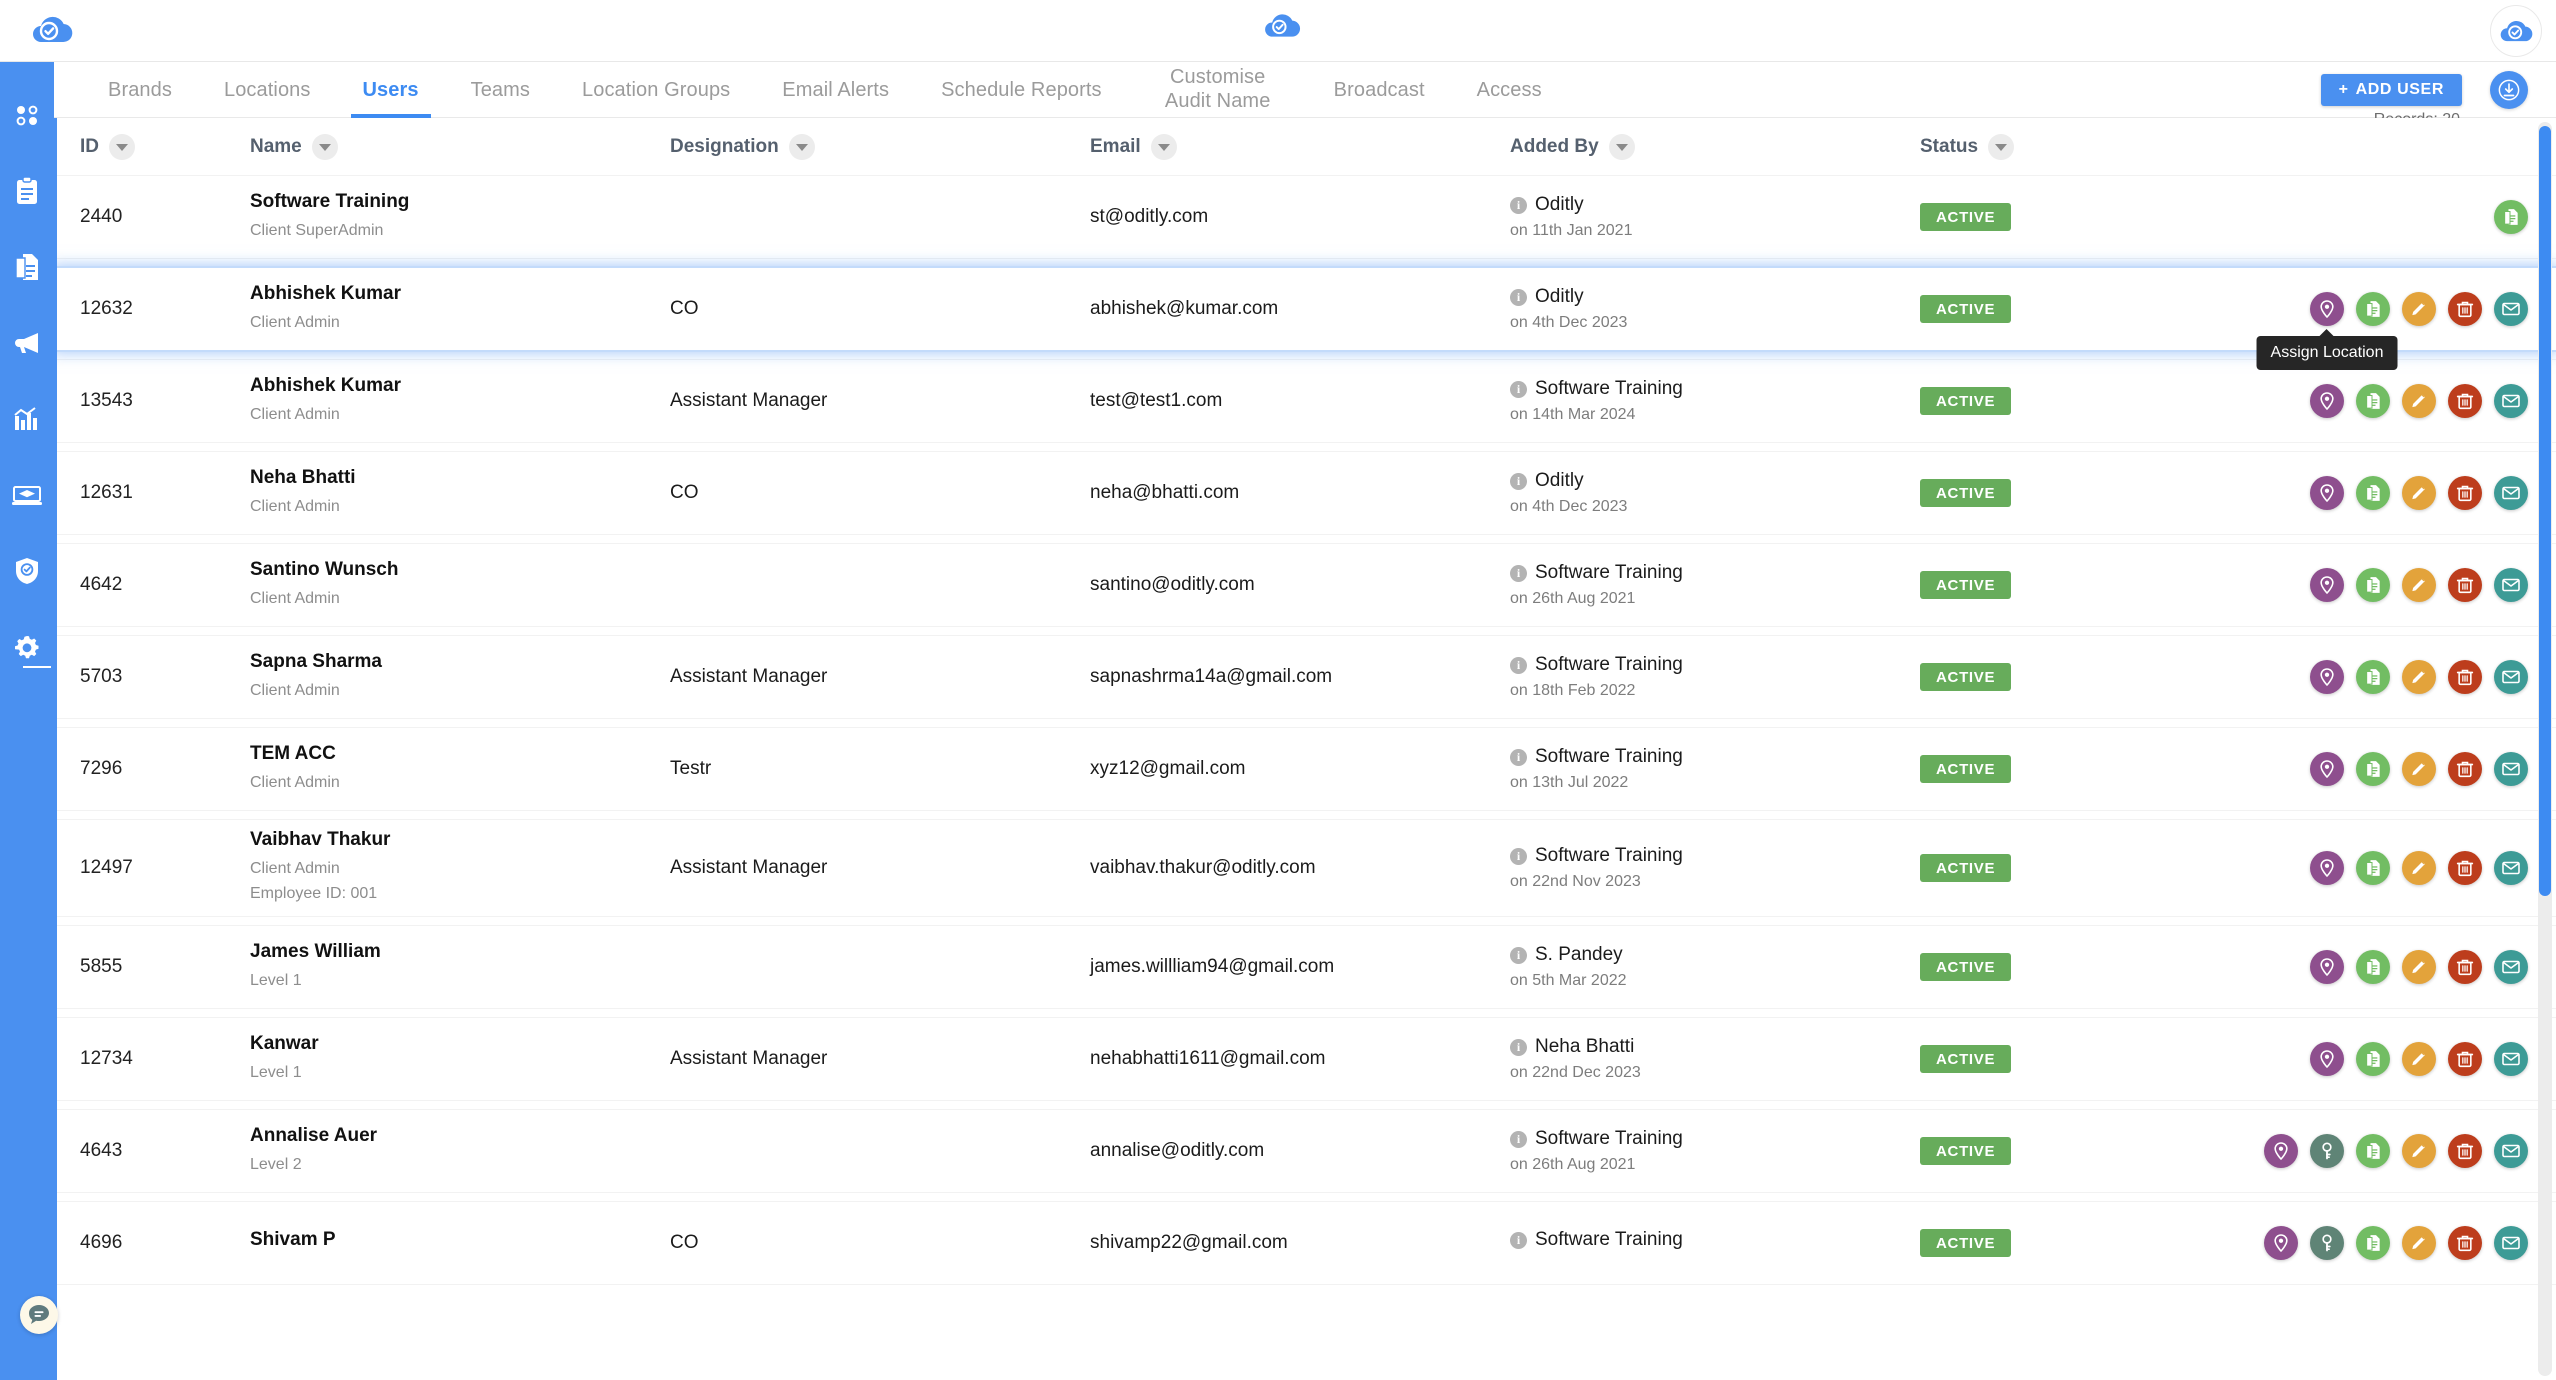 This screenshot has width=2556, height=1380. What do you see at coordinates (801, 147) in the screenshot?
I see `sort-designation-button` at bounding box center [801, 147].